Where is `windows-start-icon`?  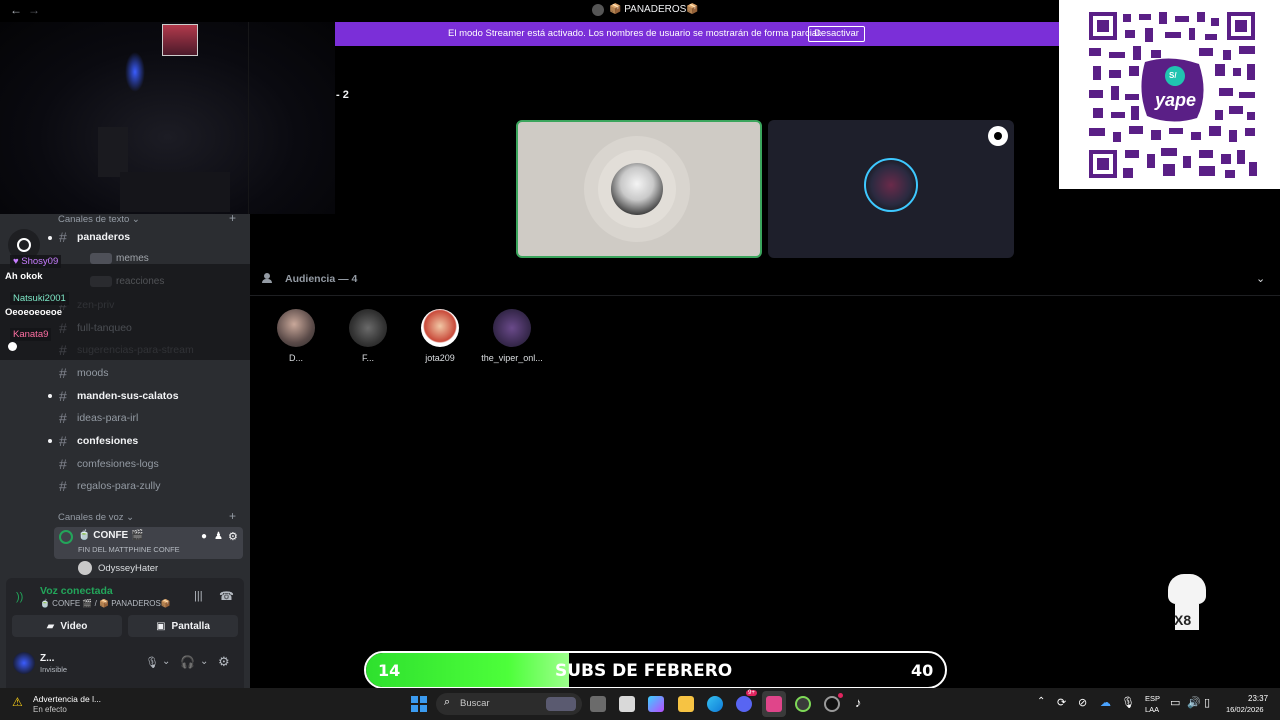 windows-start-icon is located at coordinates (419, 704).